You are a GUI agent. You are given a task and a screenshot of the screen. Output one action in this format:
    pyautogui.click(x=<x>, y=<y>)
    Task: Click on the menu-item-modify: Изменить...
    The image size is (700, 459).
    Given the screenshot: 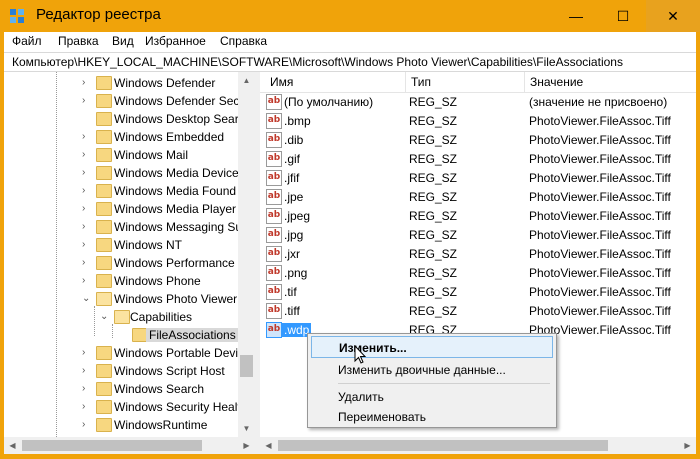 What is the action you would take?
    pyautogui.click(x=432, y=347)
    